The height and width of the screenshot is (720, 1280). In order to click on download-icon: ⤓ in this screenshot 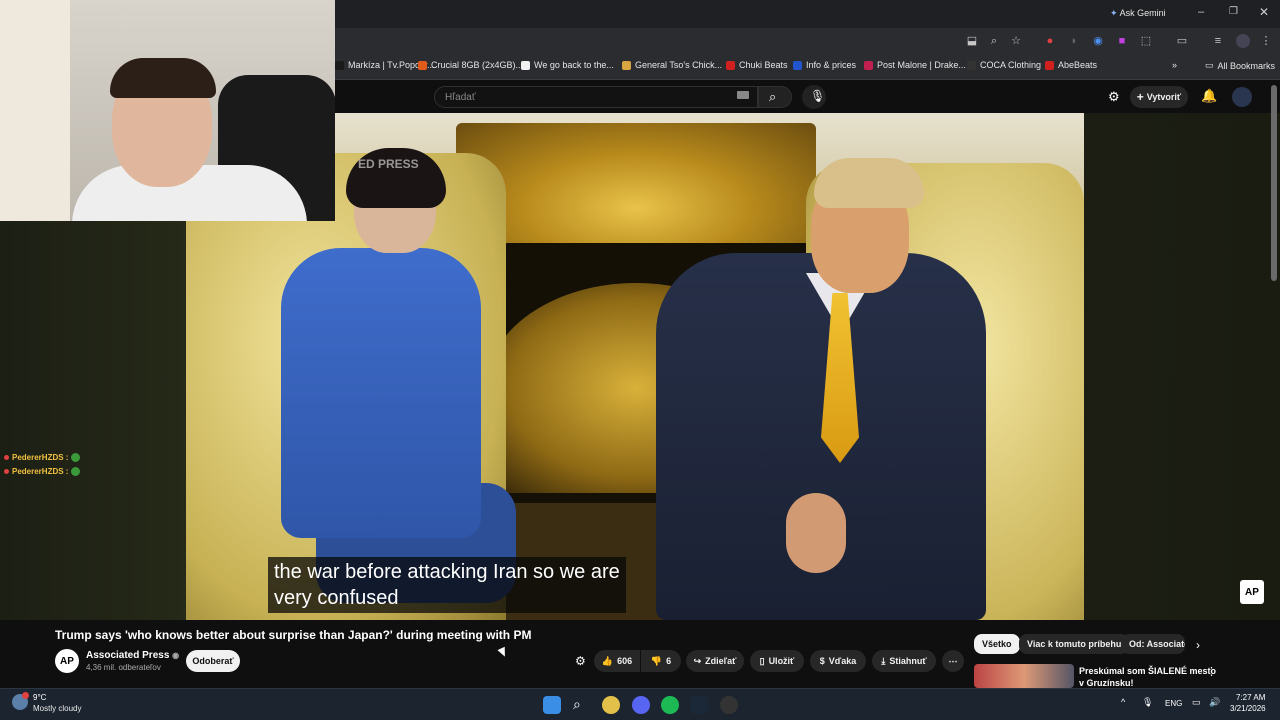, I will do `click(883, 660)`.